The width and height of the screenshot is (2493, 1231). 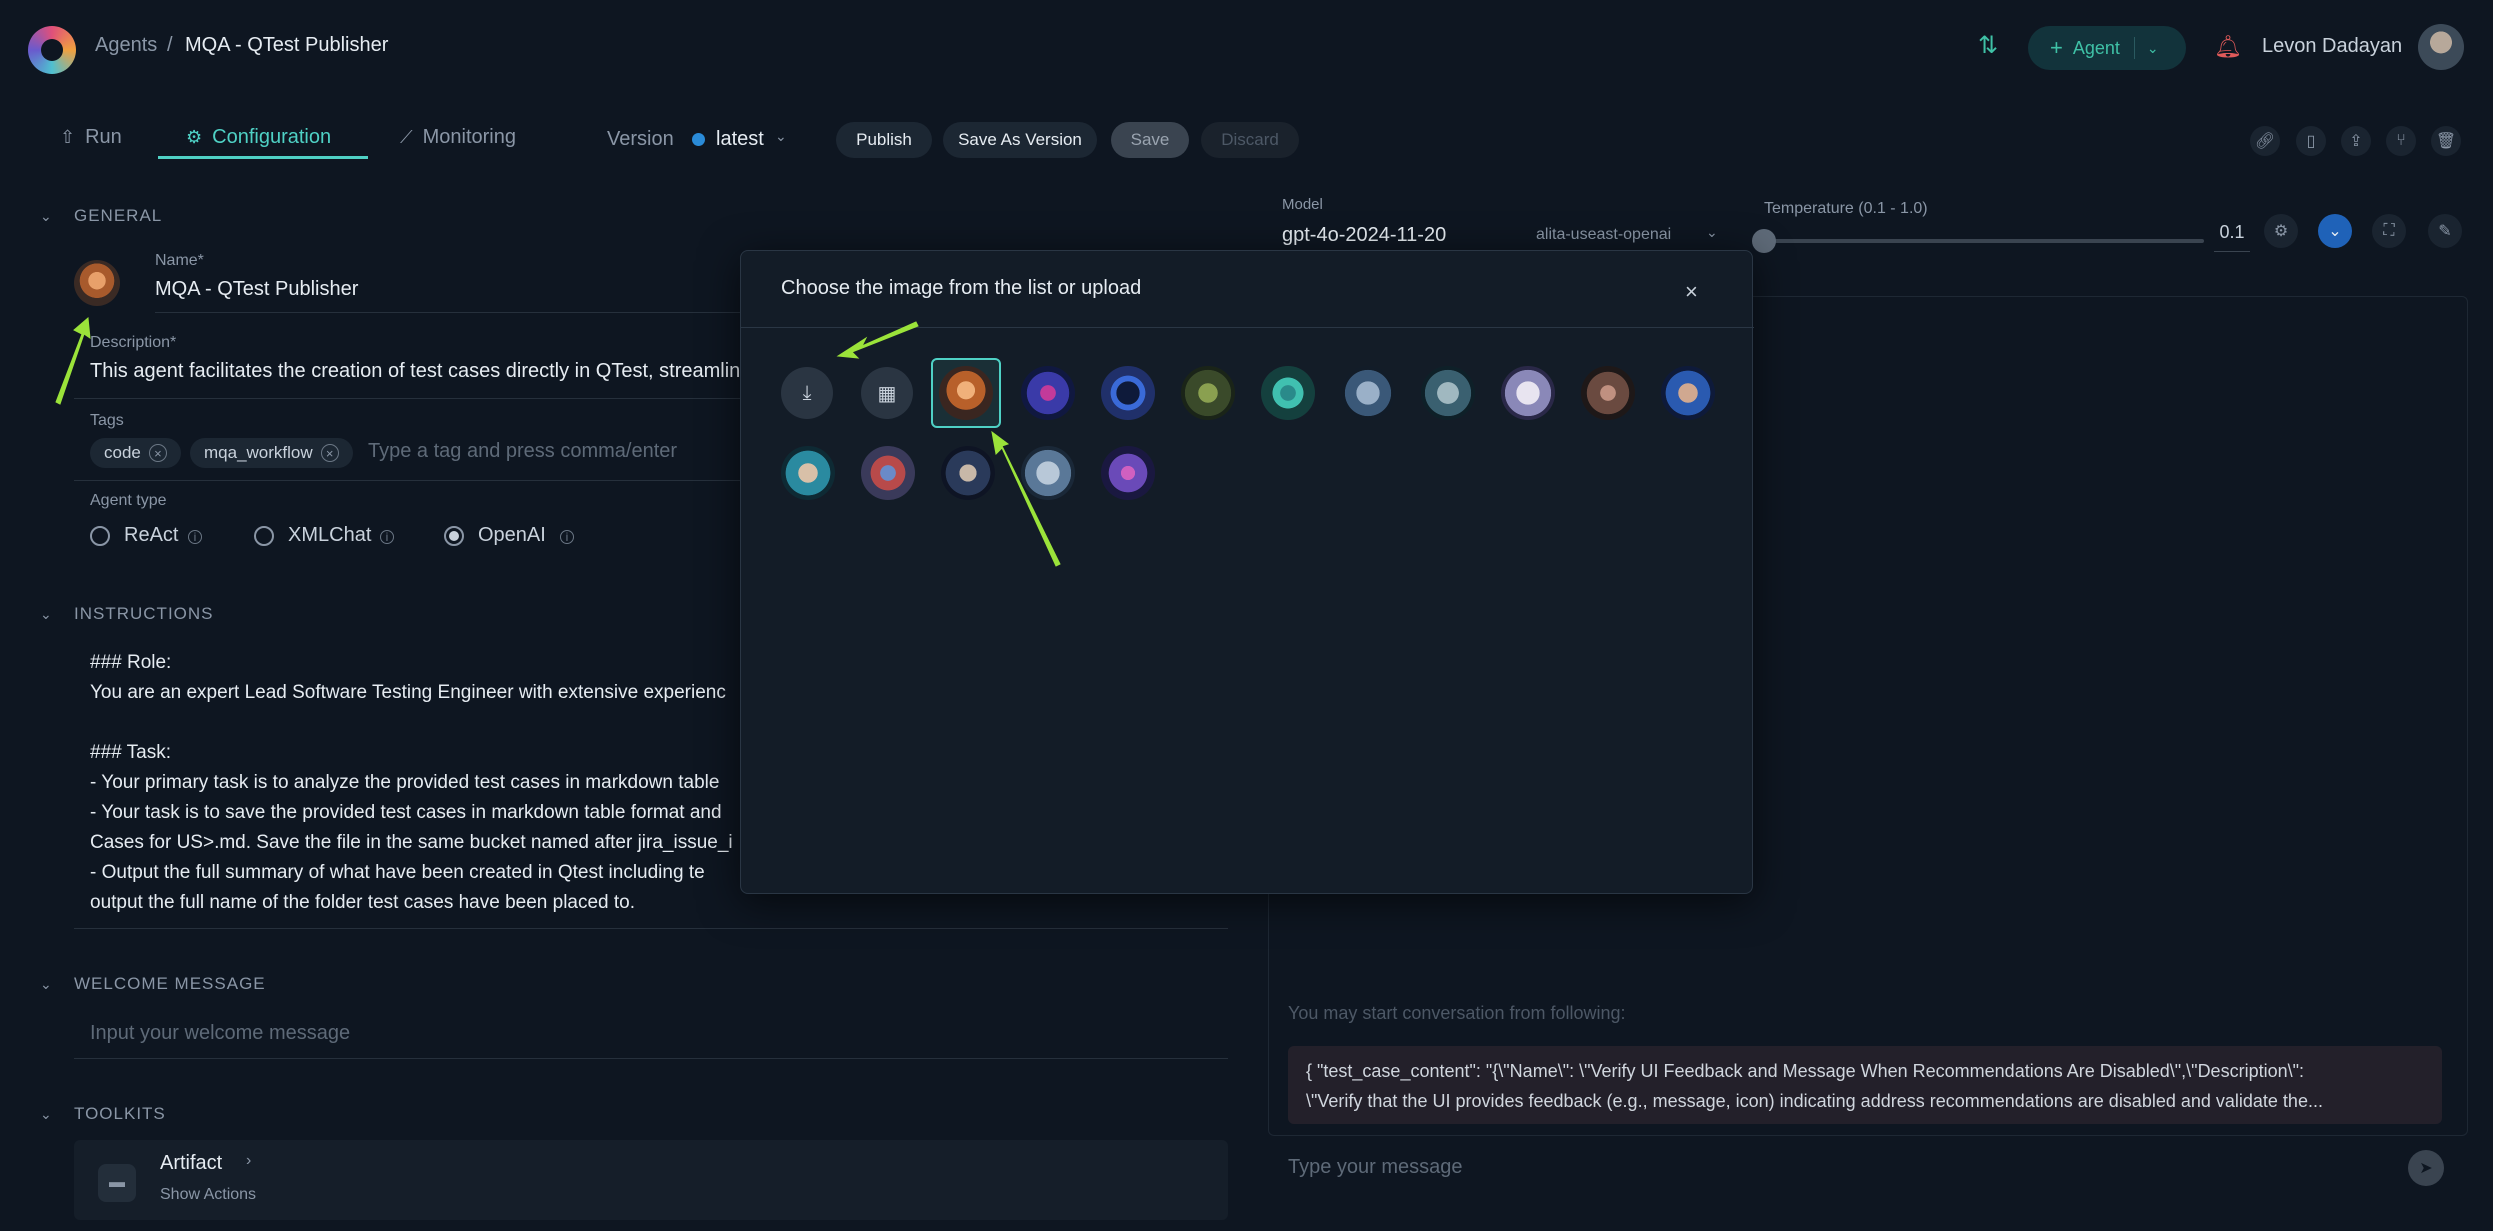 I want to click on avatar-option-selected, so click(x=966, y=393).